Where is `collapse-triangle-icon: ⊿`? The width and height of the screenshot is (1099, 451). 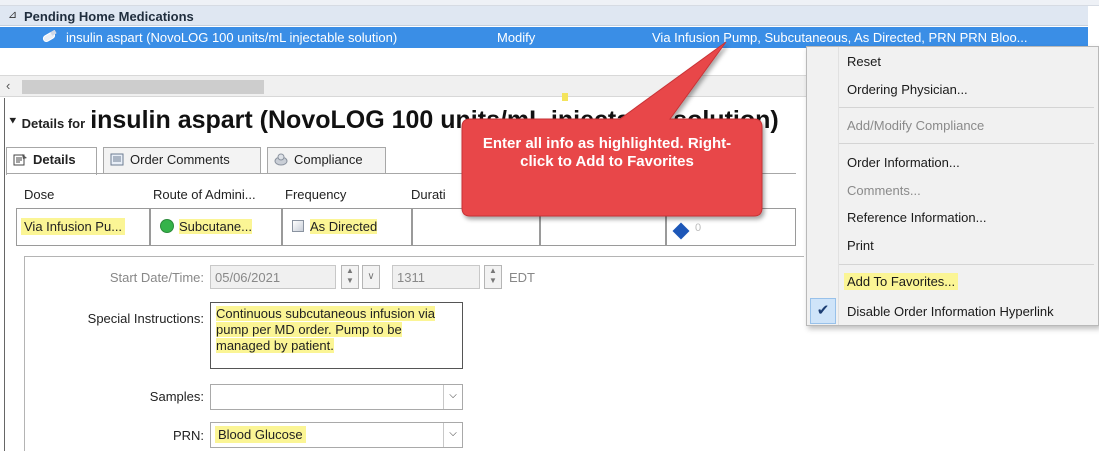
collapse-triangle-icon: ⊿ is located at coordinates (12, 14).